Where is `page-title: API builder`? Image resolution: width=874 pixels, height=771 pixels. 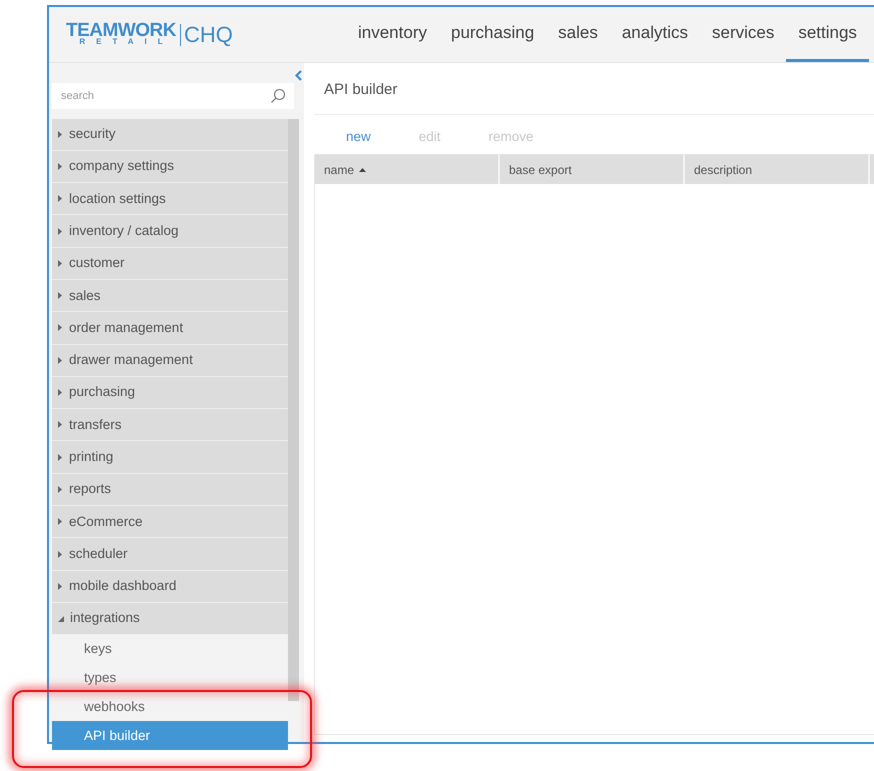
page-title: API builder is located at coordinates (594, 89).